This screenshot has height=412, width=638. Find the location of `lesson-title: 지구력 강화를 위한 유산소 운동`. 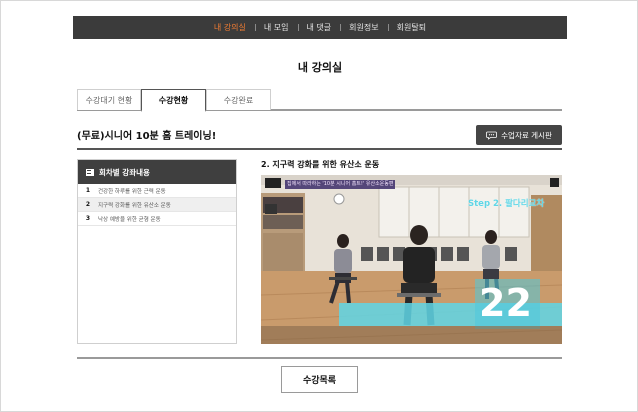

lesson-title: 지구력 강화를 위한 유산소 운동 is located at coordinates (134, 205).